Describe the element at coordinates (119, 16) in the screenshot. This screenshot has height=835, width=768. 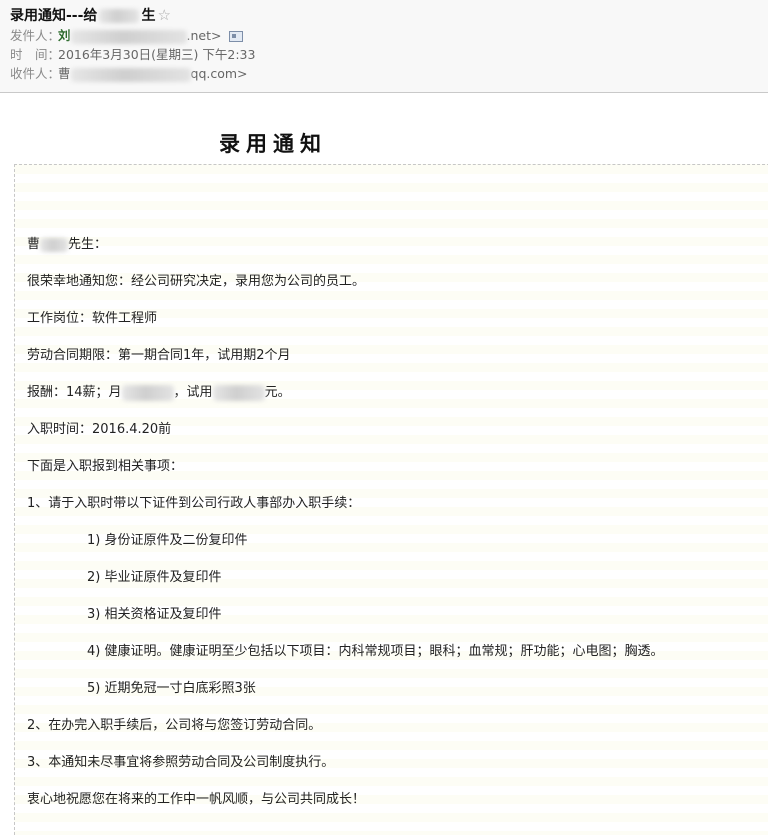
I see `redacted-subject` at that location.